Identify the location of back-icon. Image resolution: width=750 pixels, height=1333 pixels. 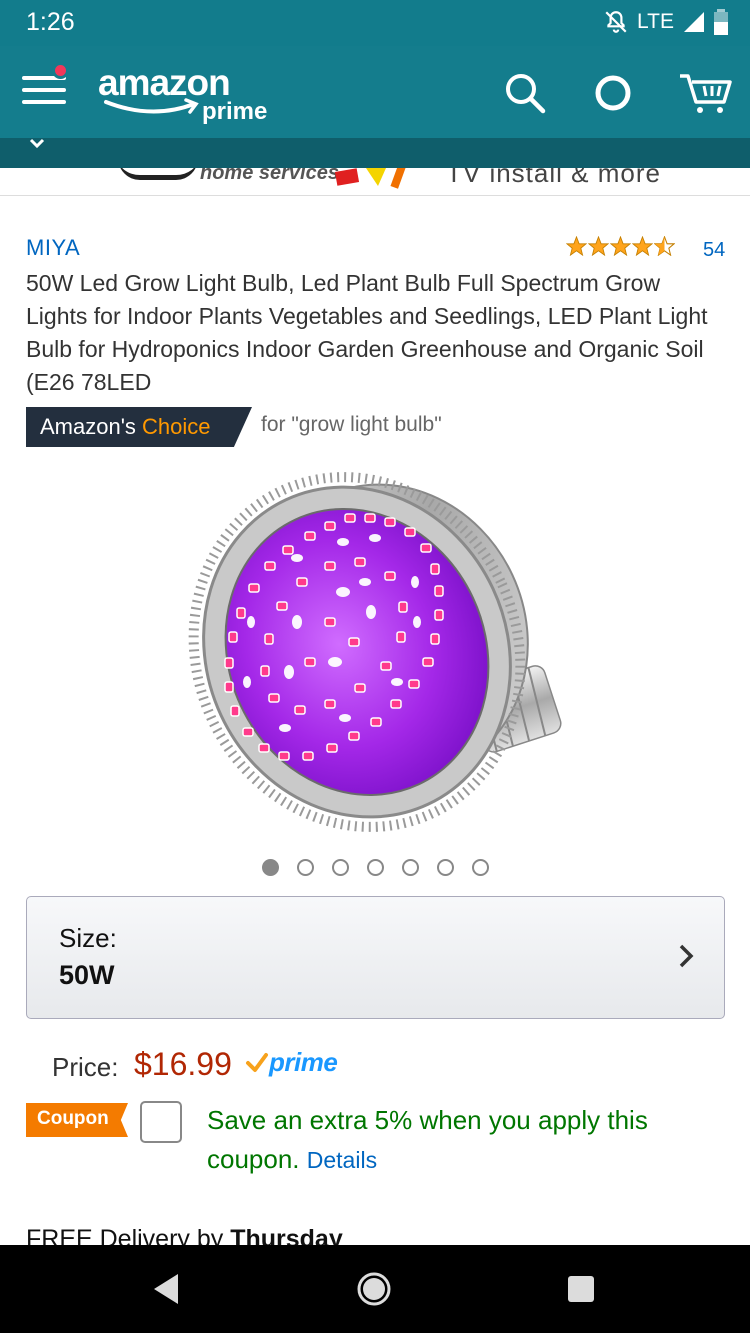
(166, 1289).